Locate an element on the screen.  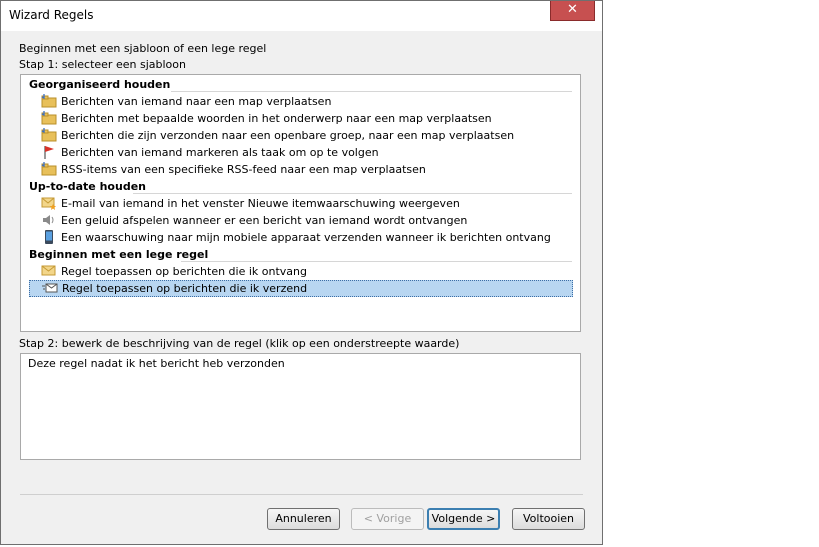
envelope-icon is located at coordinates (48, 270).